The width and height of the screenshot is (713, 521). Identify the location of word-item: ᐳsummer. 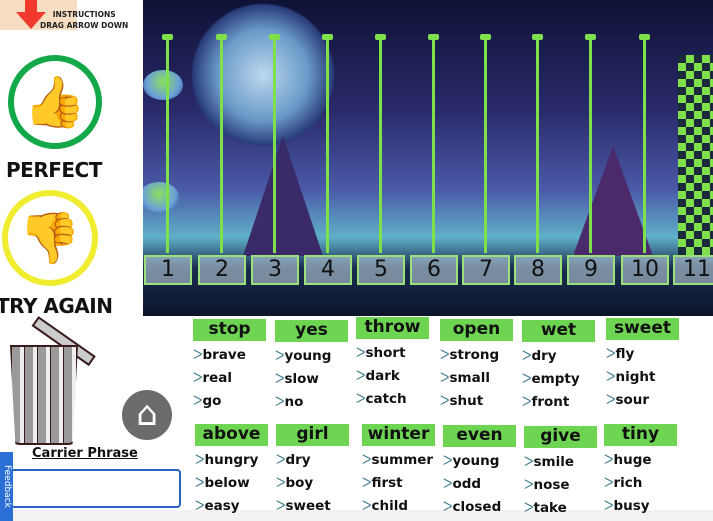
(398, 460).